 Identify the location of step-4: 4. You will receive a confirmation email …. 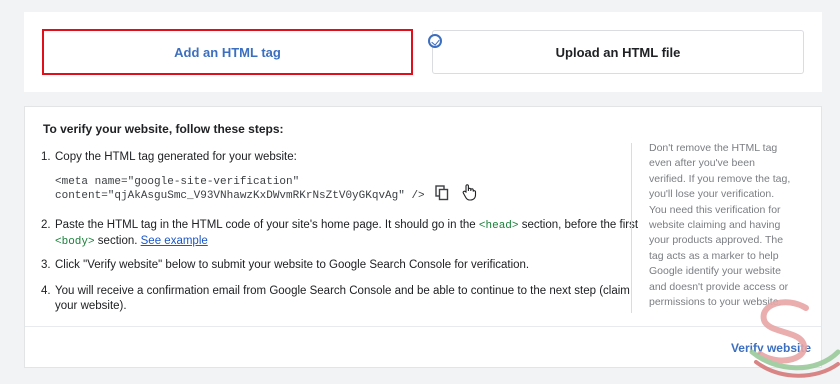
(339, 299).